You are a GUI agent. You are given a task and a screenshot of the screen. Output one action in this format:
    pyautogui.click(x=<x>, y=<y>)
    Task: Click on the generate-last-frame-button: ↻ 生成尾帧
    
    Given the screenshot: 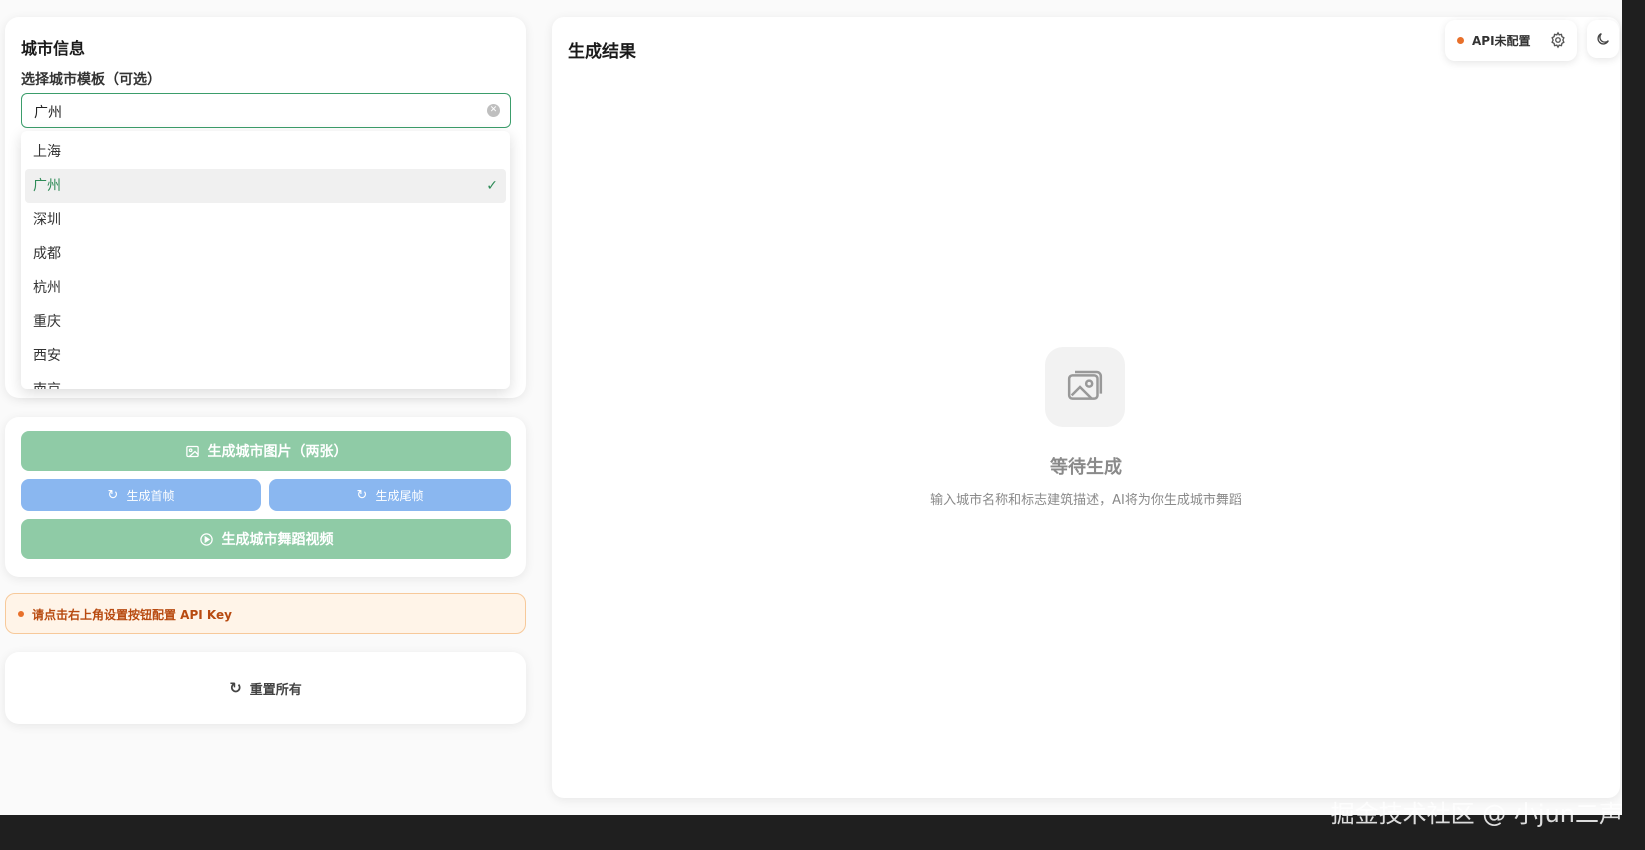 What is the action you would take?
    pyautogui.click(x=390, y=495)
    